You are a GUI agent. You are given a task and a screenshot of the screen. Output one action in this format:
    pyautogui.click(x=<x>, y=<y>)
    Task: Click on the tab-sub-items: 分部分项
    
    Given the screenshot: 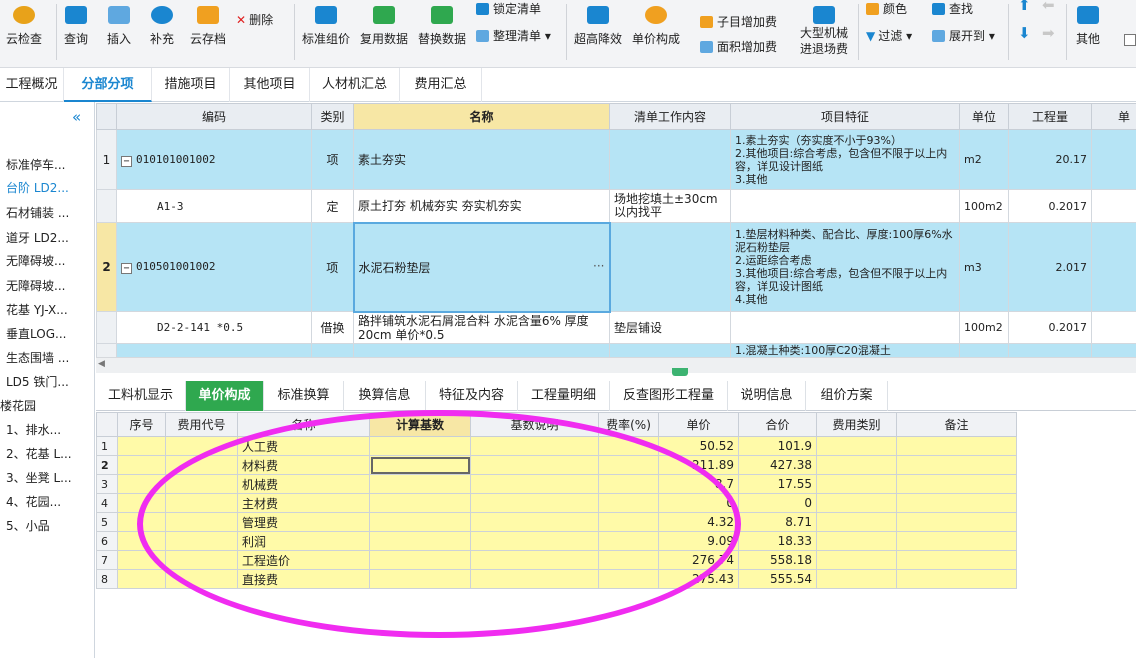 What is the action you would take?
    pyautogui.click(x=108, y=85)
    